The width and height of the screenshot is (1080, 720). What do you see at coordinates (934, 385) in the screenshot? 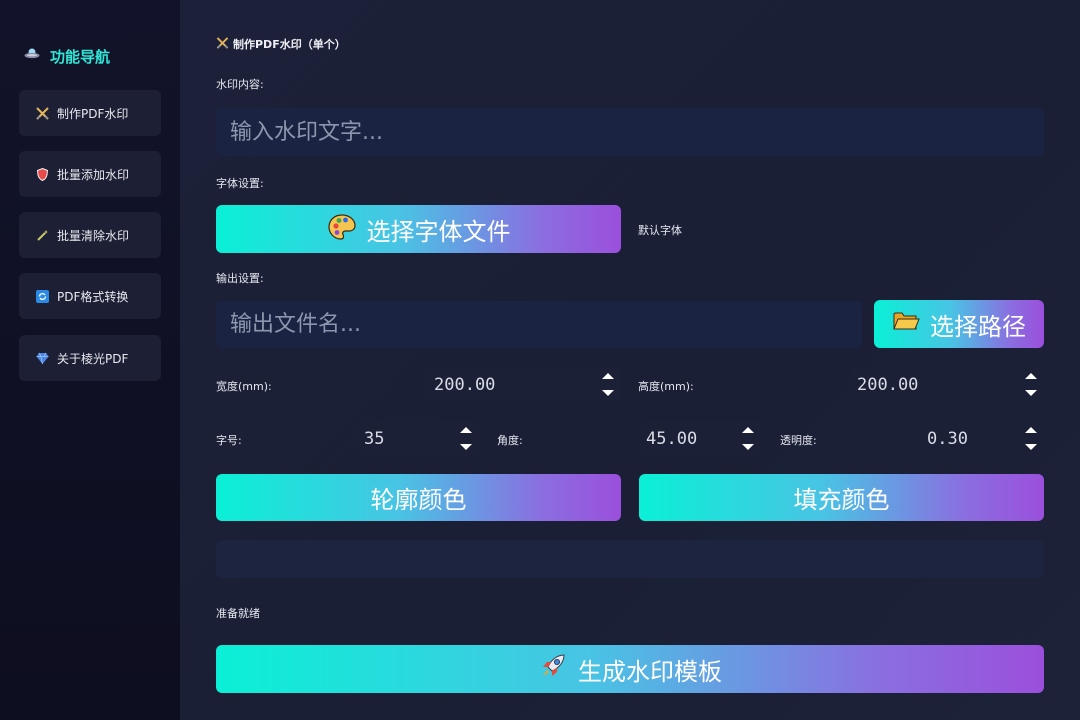
I see `height-value: 200.00` at bounding box center [934, 385].